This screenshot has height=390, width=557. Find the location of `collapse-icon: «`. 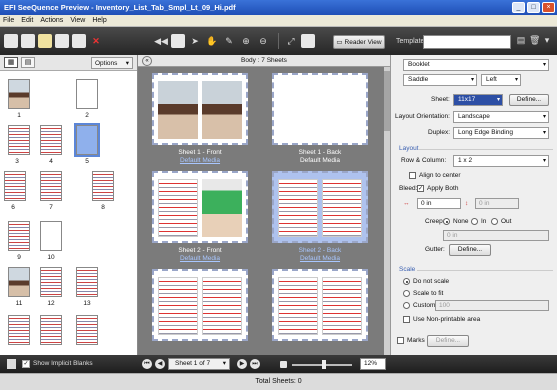

collapse-icon: « is located at coordinates (147, 61).